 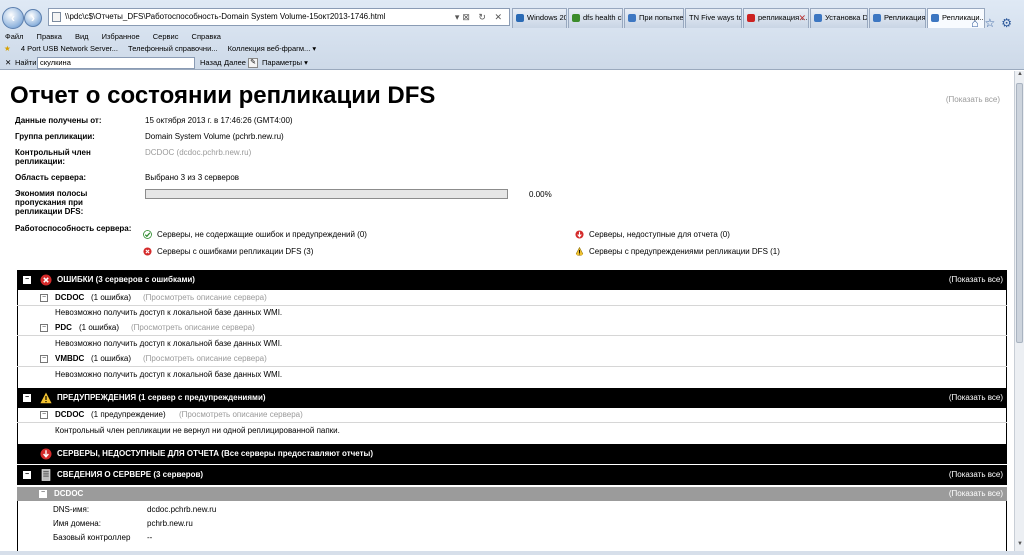 I want to click on server-info-section-title: СВЕДЕНИЯ О СЕРВЕРЕ (3 серверов), so click(x=130, y=474).